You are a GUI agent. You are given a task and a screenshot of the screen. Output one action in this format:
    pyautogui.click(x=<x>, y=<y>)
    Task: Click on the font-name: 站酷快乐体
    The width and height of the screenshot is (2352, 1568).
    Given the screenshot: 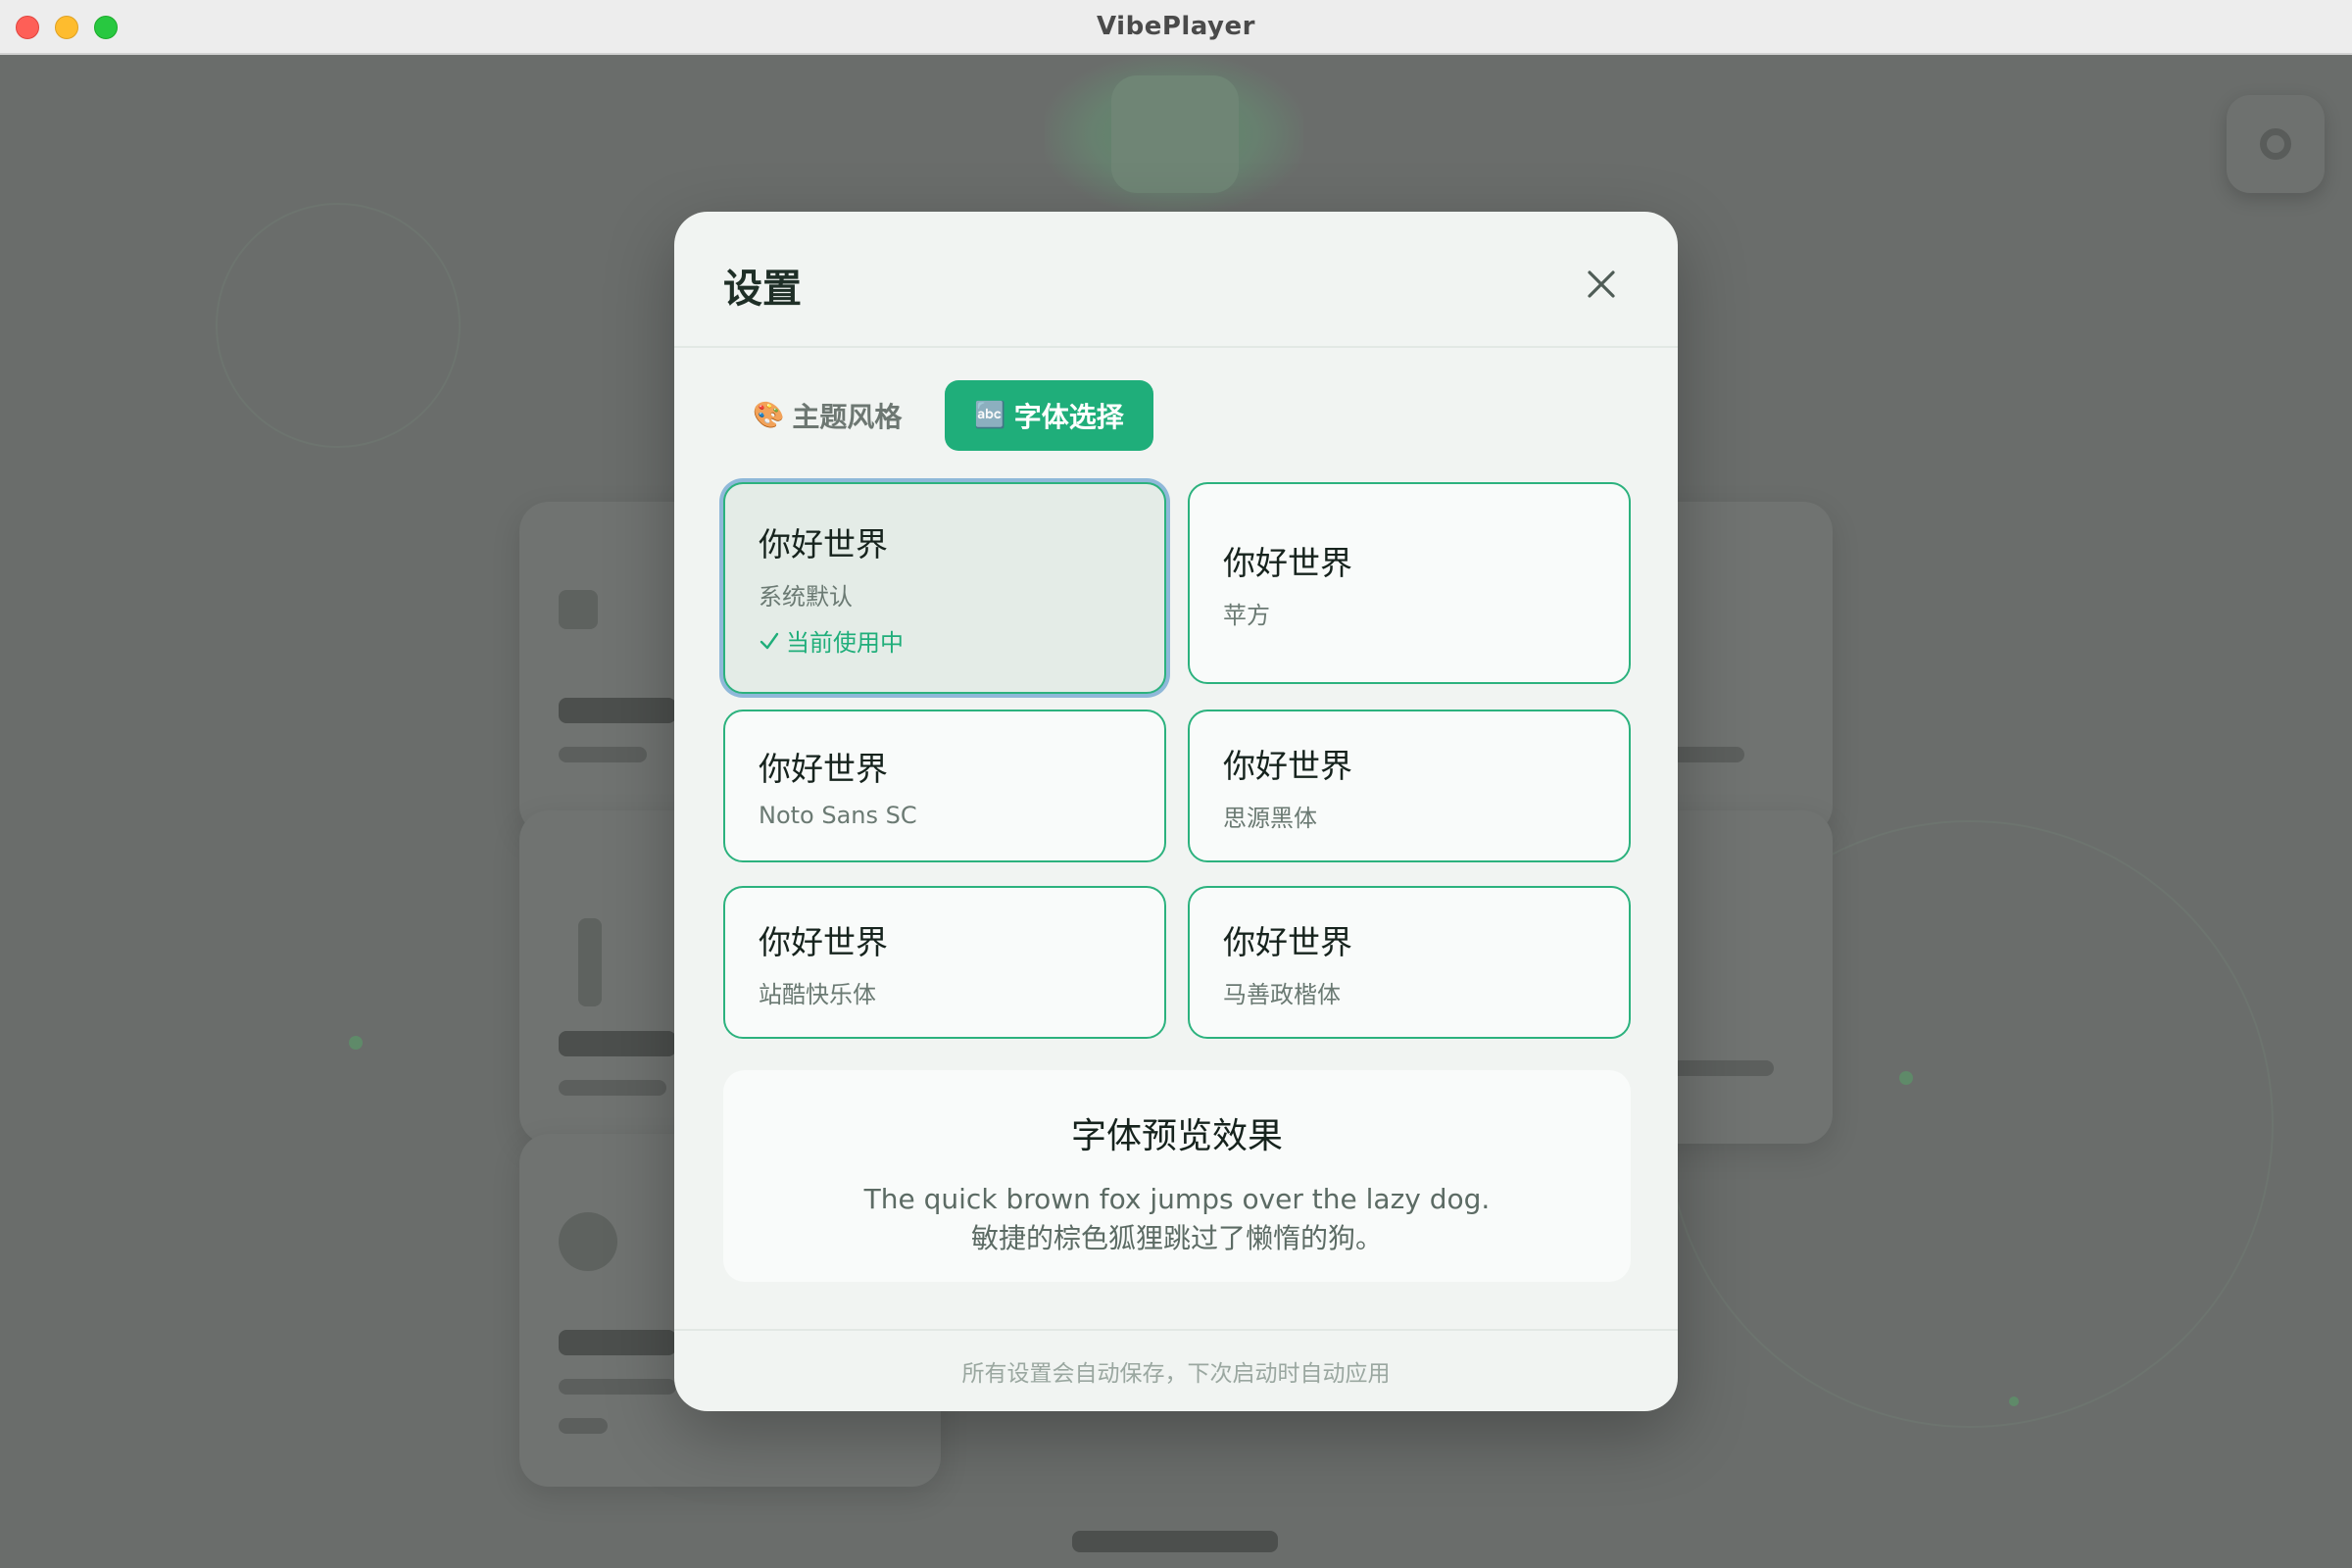 What is the action you would take?
    pyautogui.click(x=817, y=994)
    